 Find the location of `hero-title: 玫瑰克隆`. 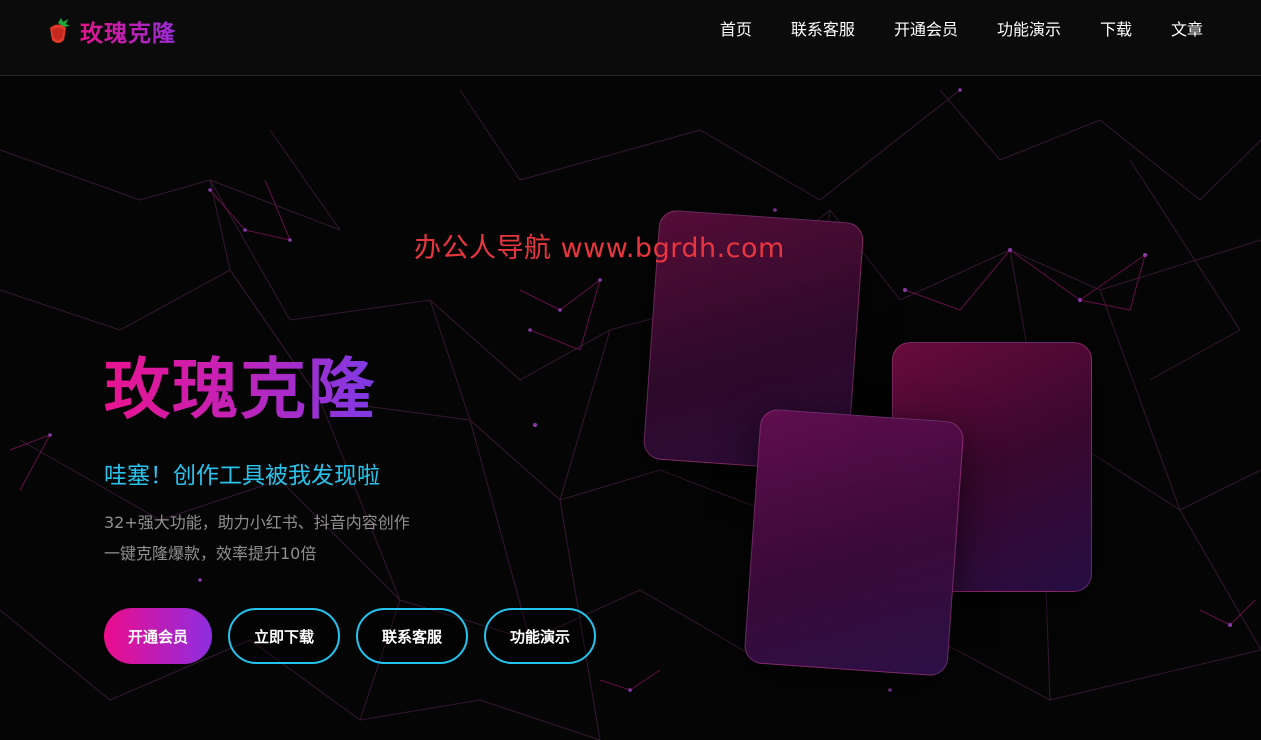

hero-title: 玫瑰克隆 is located at coordinates (240, 384).